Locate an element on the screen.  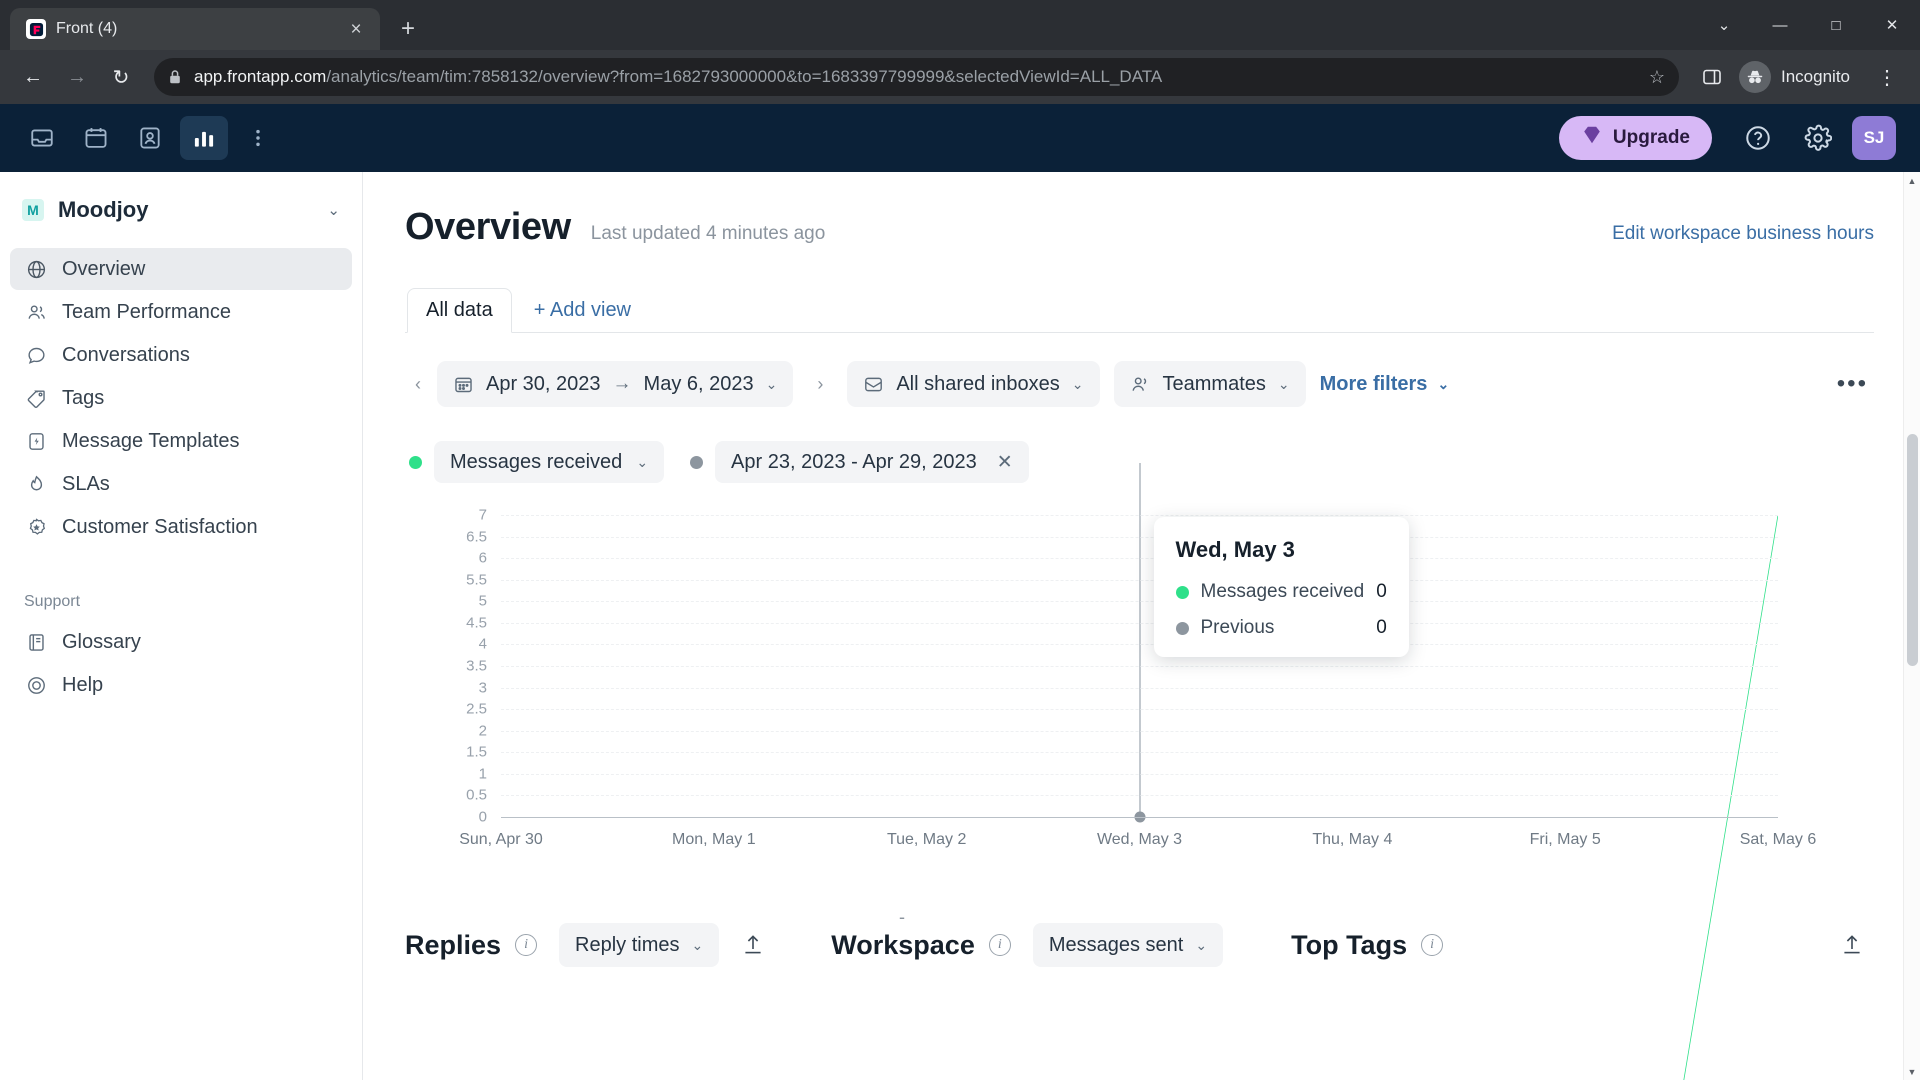
upgrade-button: Upgrade is located at coordinates (1635, 138).